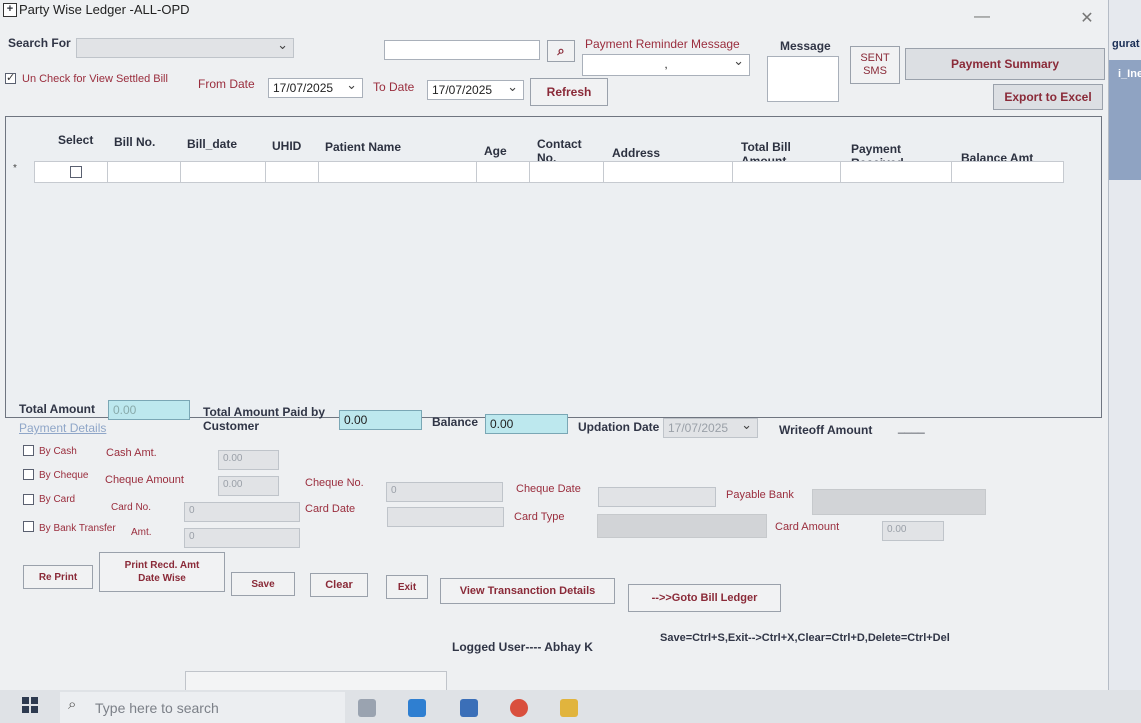 This screenshot has height=723, width=1141. I want to click on card-date-label: Card Date, so click(330, 509).